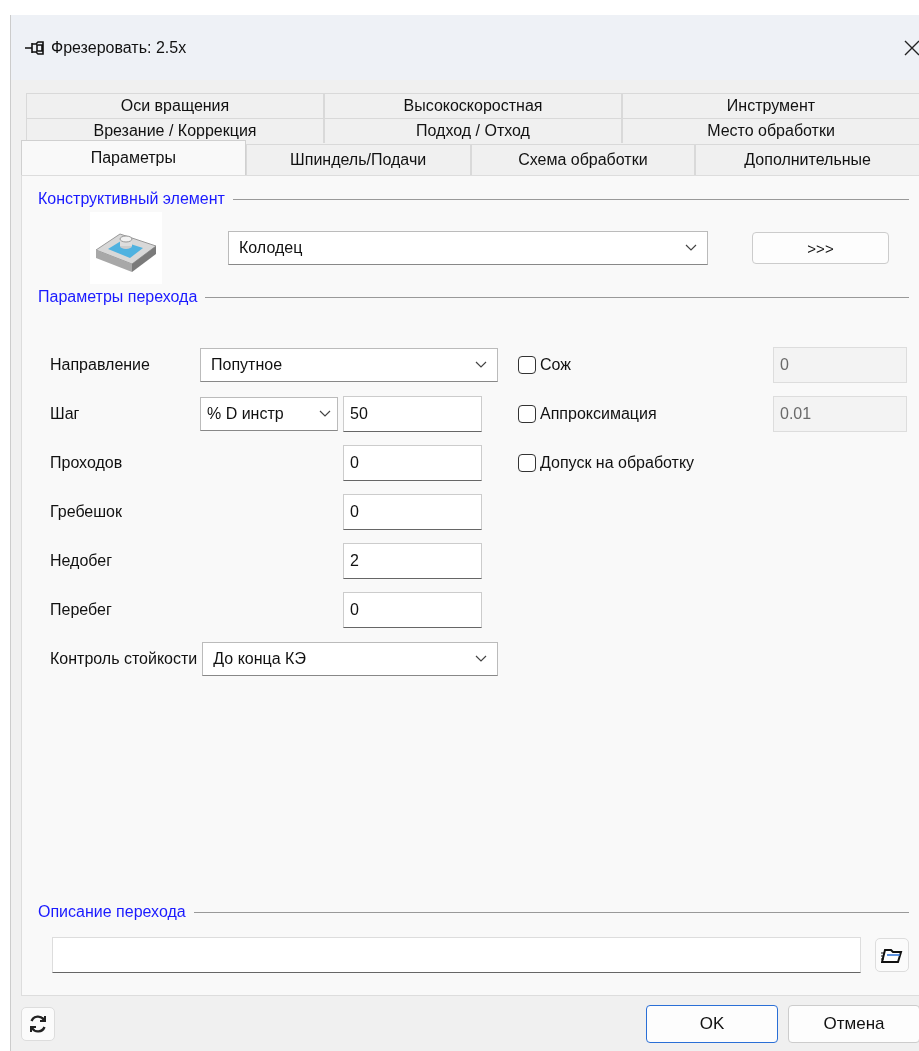 The width and height of the screenshot is (919, 1051). Describe the element at coordinates (473, 130) in the screenshot. I see `tab: Подход / Отход` at that location.